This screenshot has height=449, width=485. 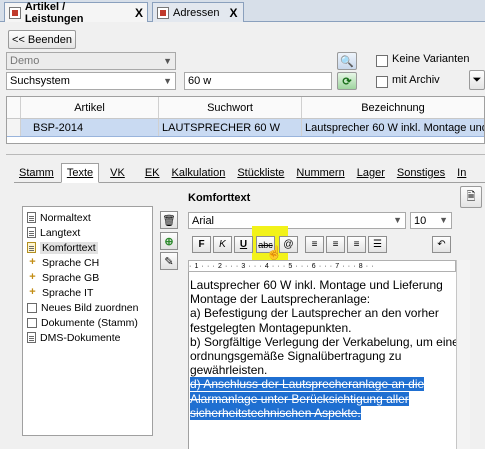 I want to click on undo-button: ↶, so click(x=441, y=244).